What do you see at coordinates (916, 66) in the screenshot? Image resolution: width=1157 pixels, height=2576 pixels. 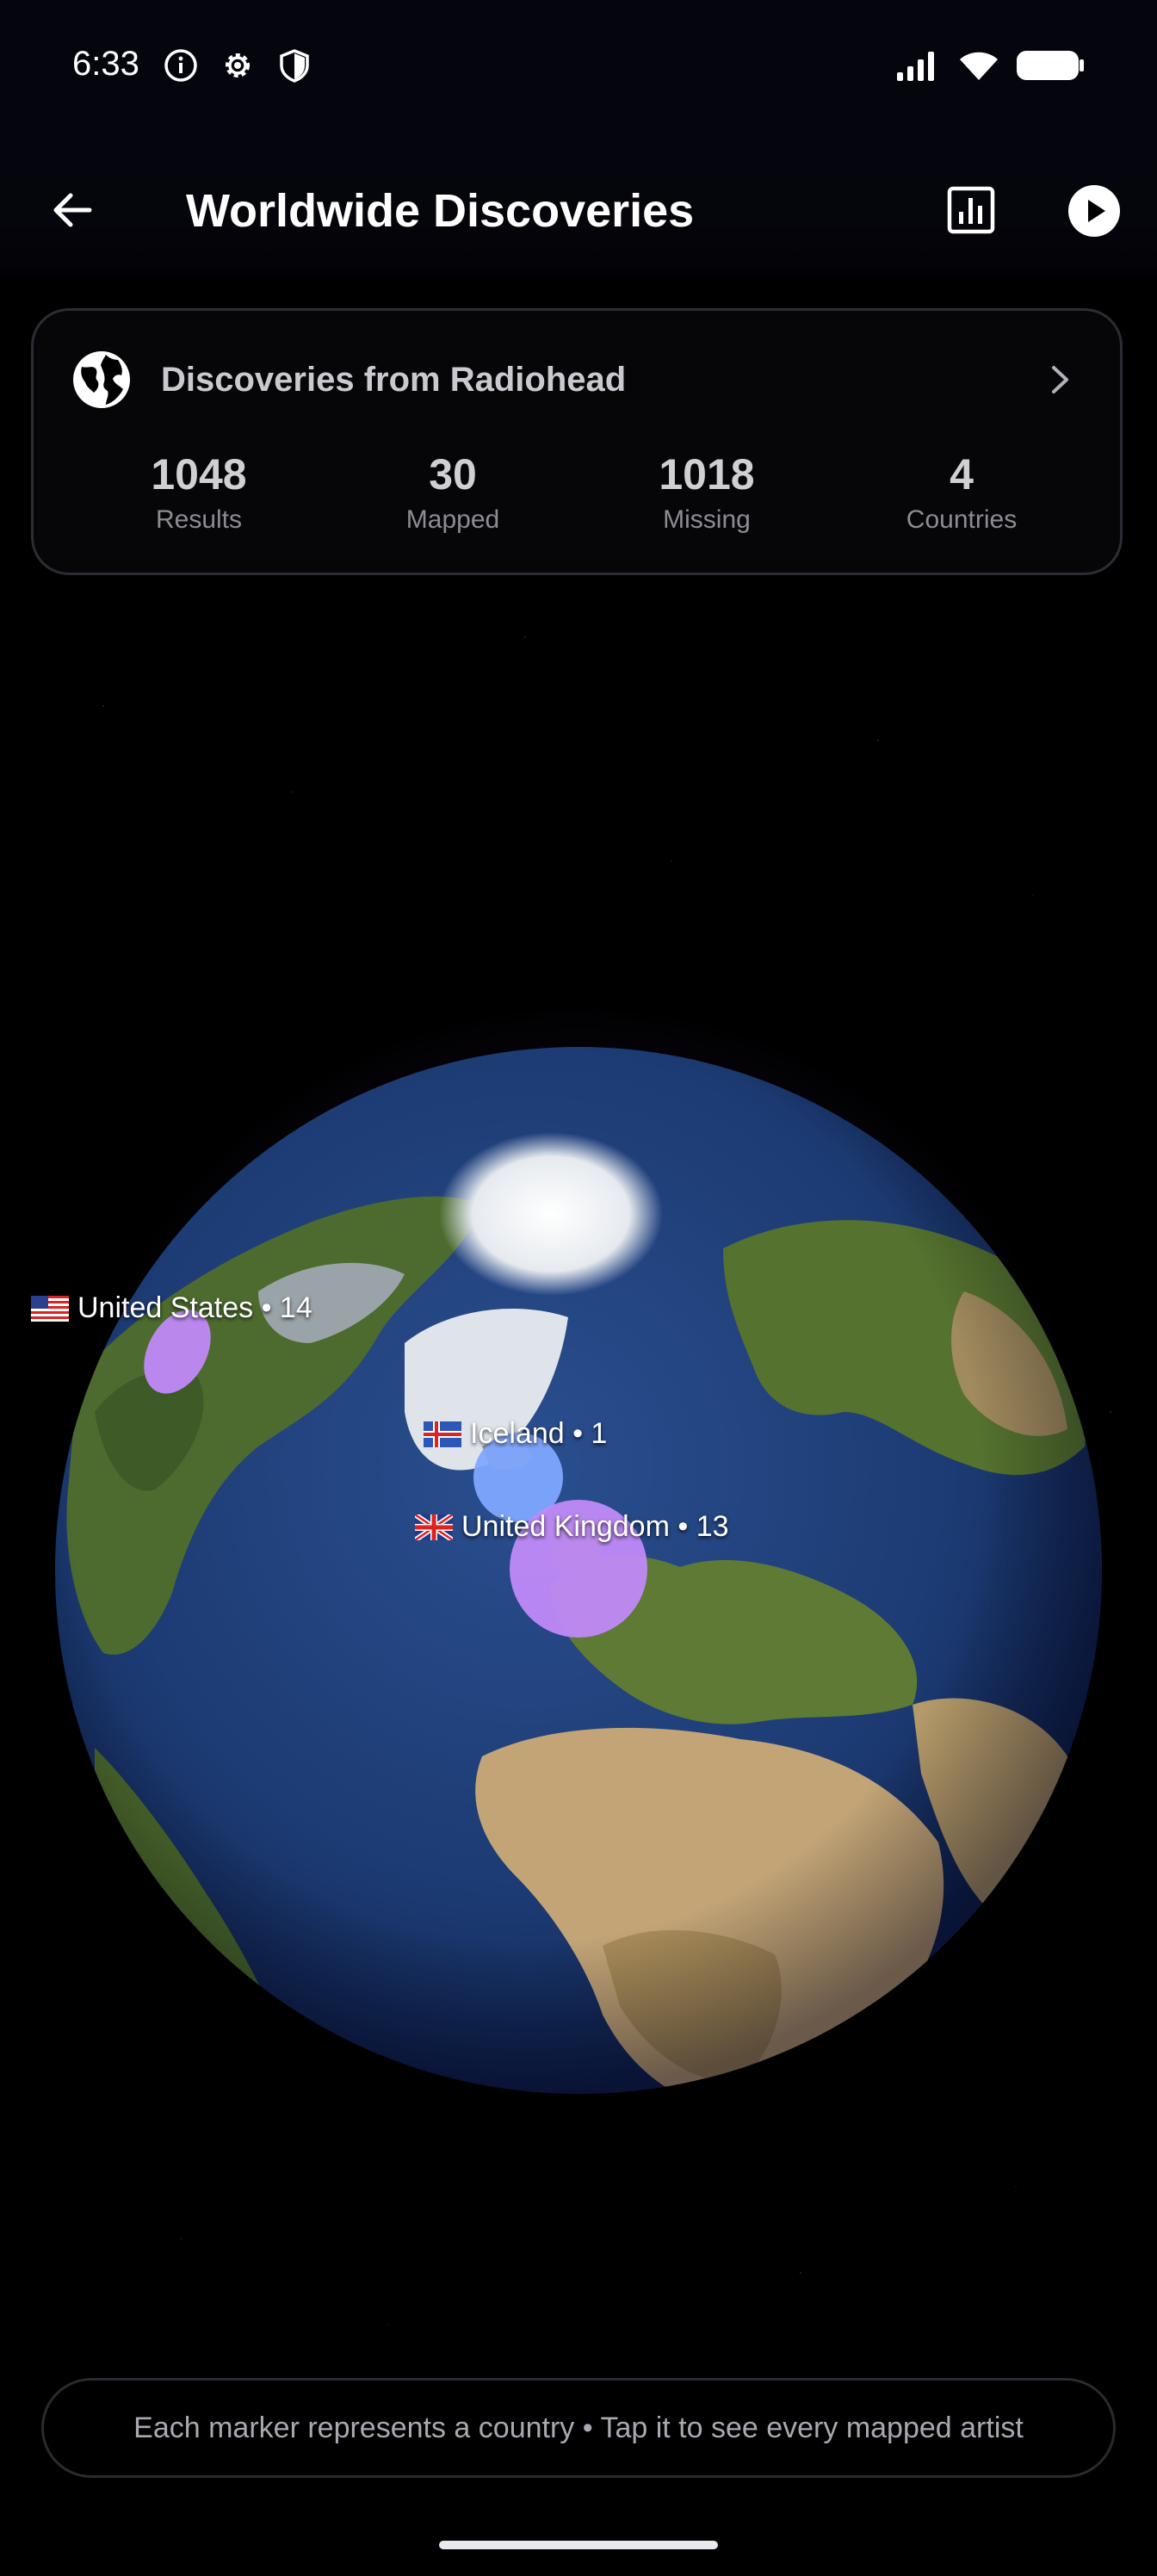 I see `signal-icon` at bounding box center [916, 66].